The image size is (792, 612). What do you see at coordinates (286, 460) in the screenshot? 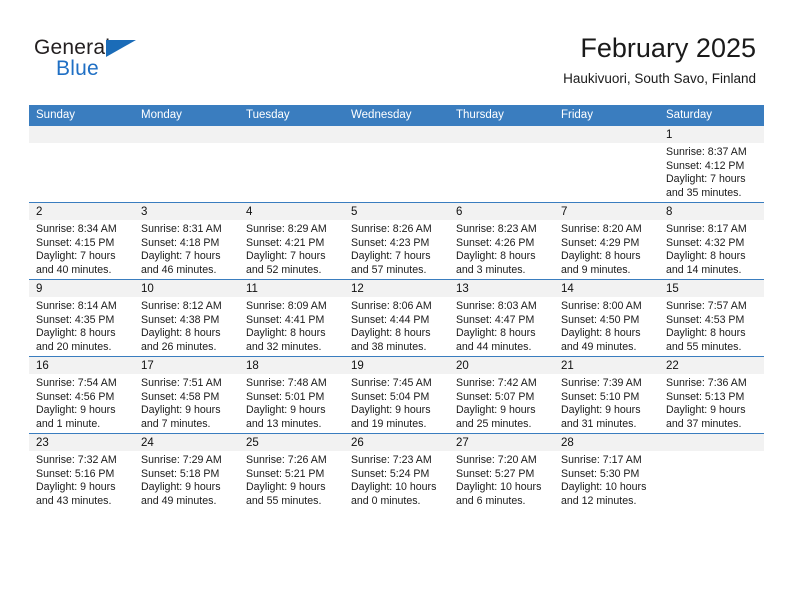
I see `sunrise-text: Sunrise: 7:26 AM` at bounding box center [286, 460].